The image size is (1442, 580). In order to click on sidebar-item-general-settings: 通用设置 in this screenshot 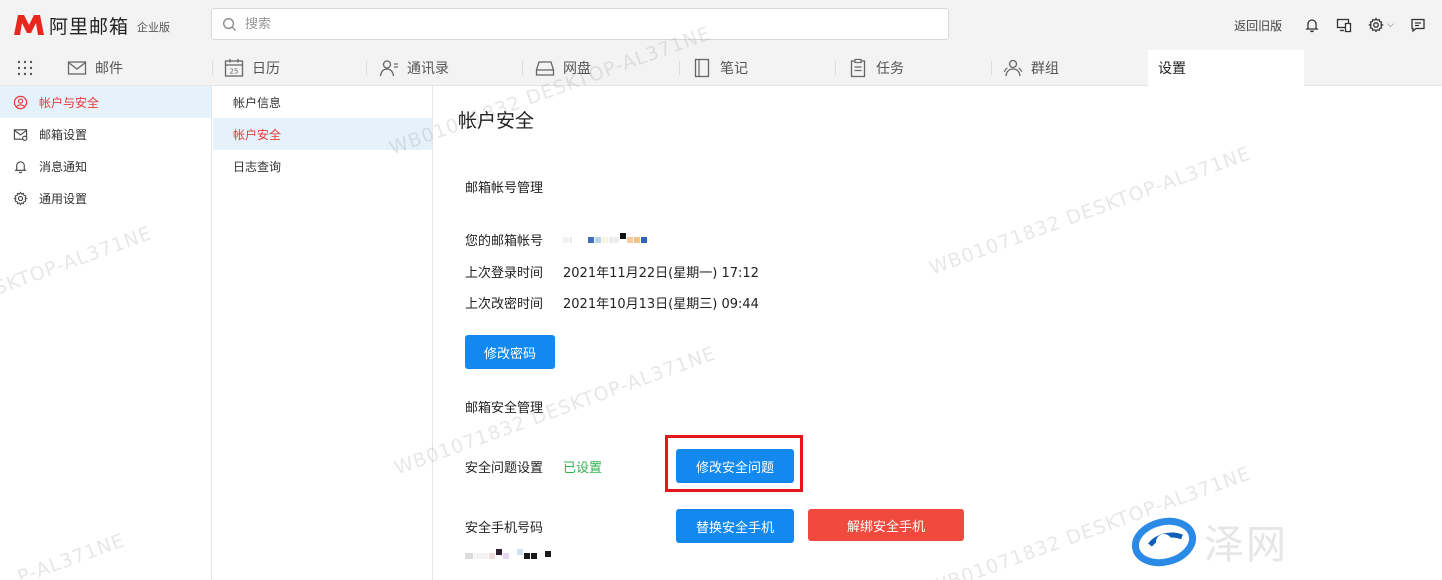, I will do `click(105, 198)`.